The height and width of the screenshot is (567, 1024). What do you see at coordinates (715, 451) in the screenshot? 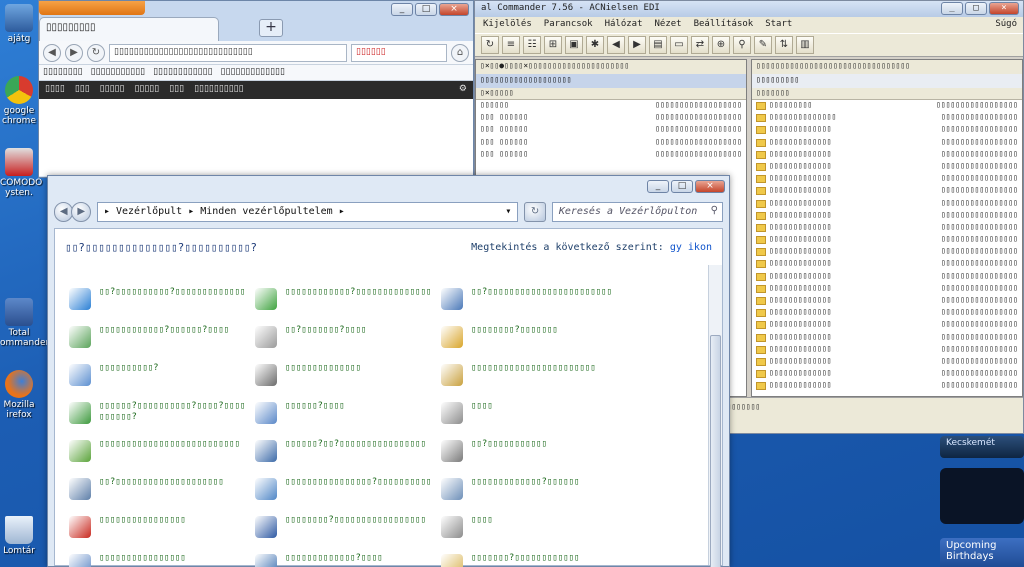
I see `scrollbar-thumb` at bounding box center [715, 451].